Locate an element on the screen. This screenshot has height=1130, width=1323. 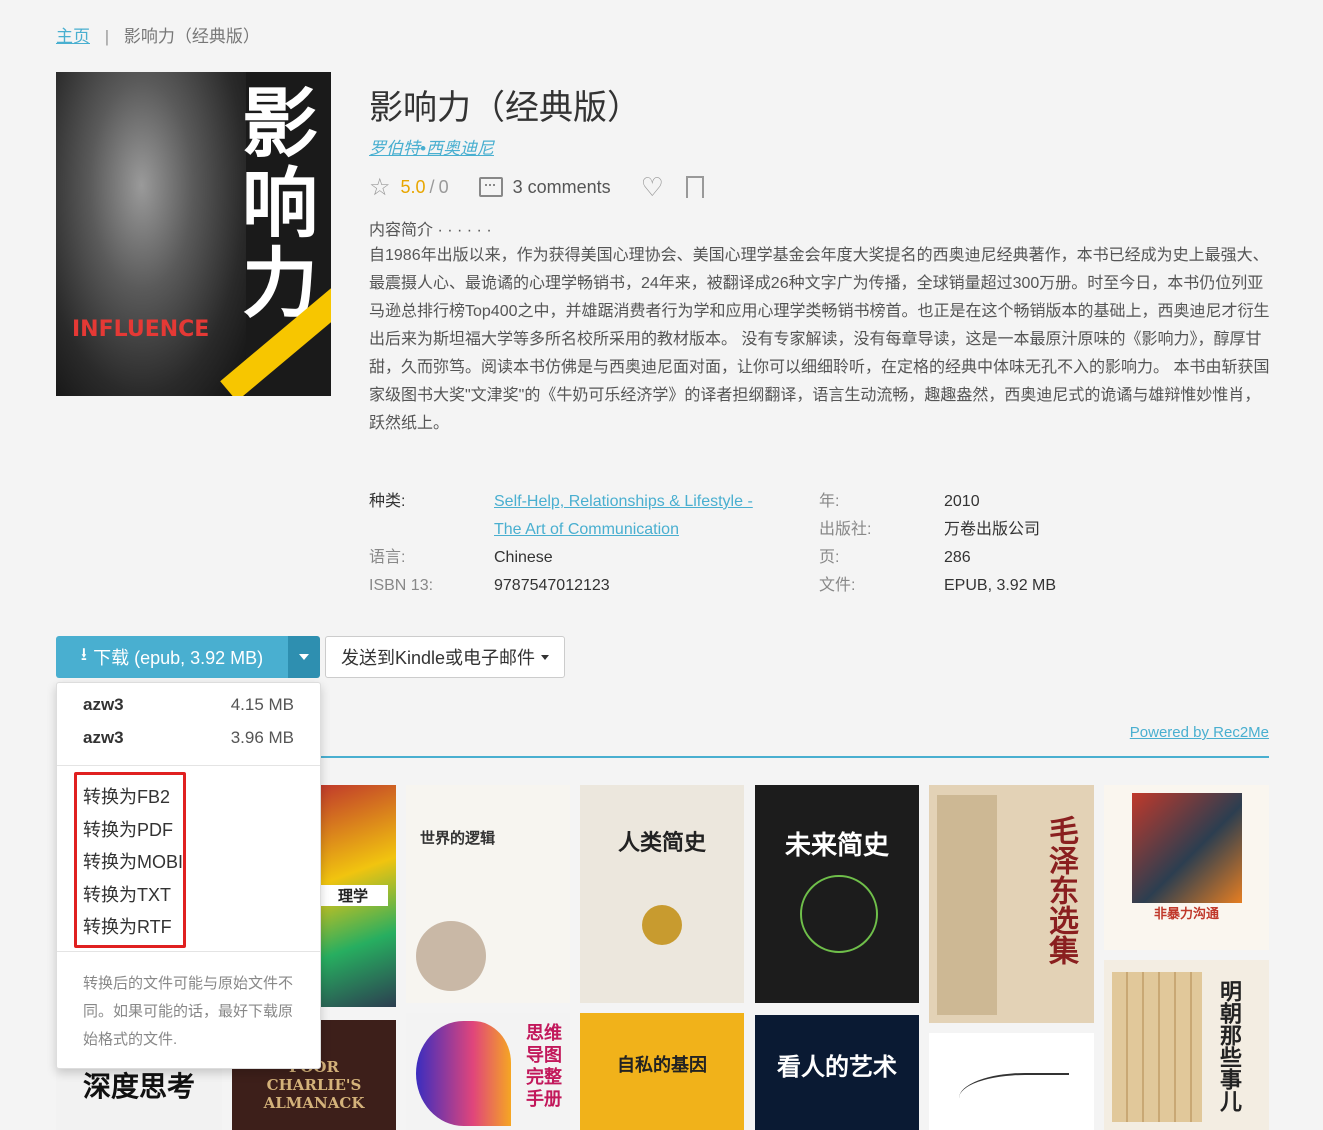
file-size: 4.15 MB is located at coordinates (262, 704).